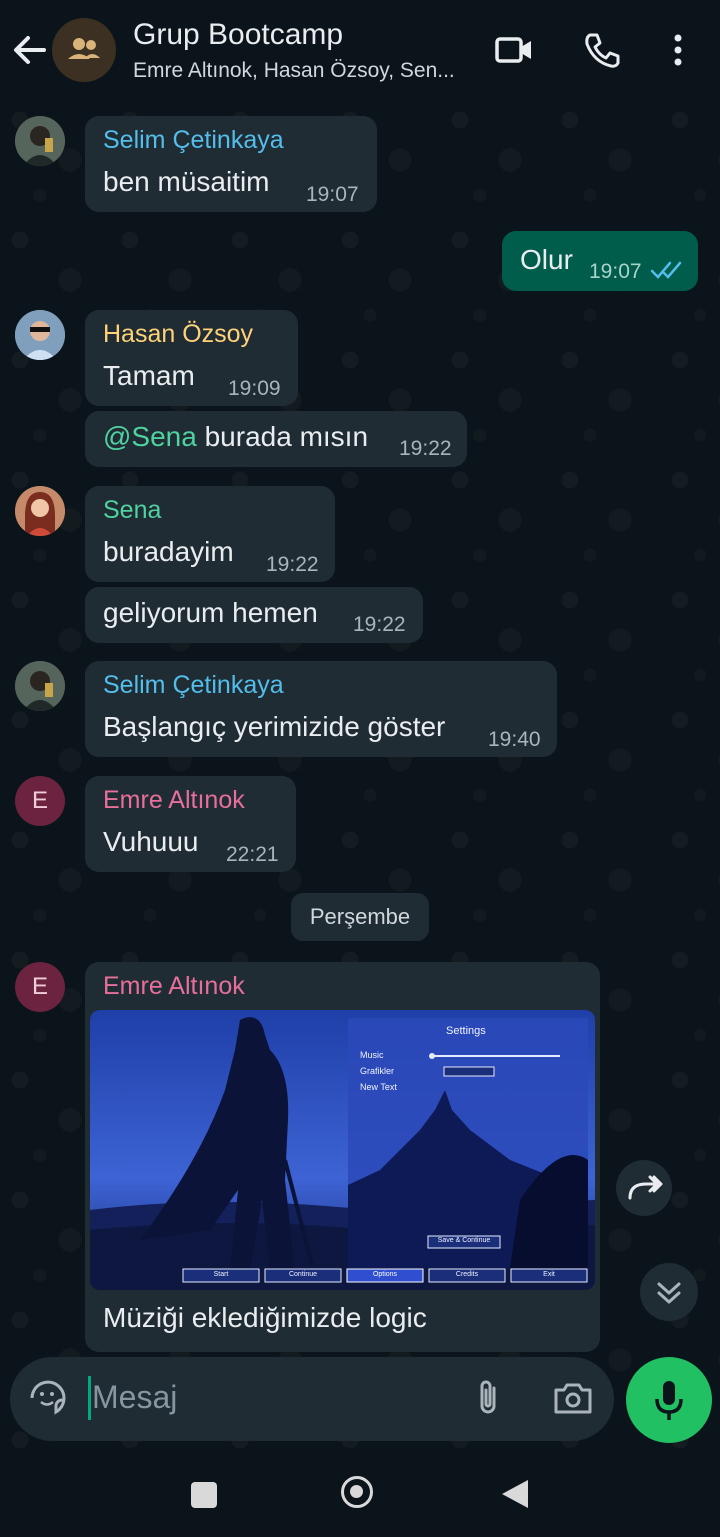  I want to click on text-cursor, so click(89, 1398).